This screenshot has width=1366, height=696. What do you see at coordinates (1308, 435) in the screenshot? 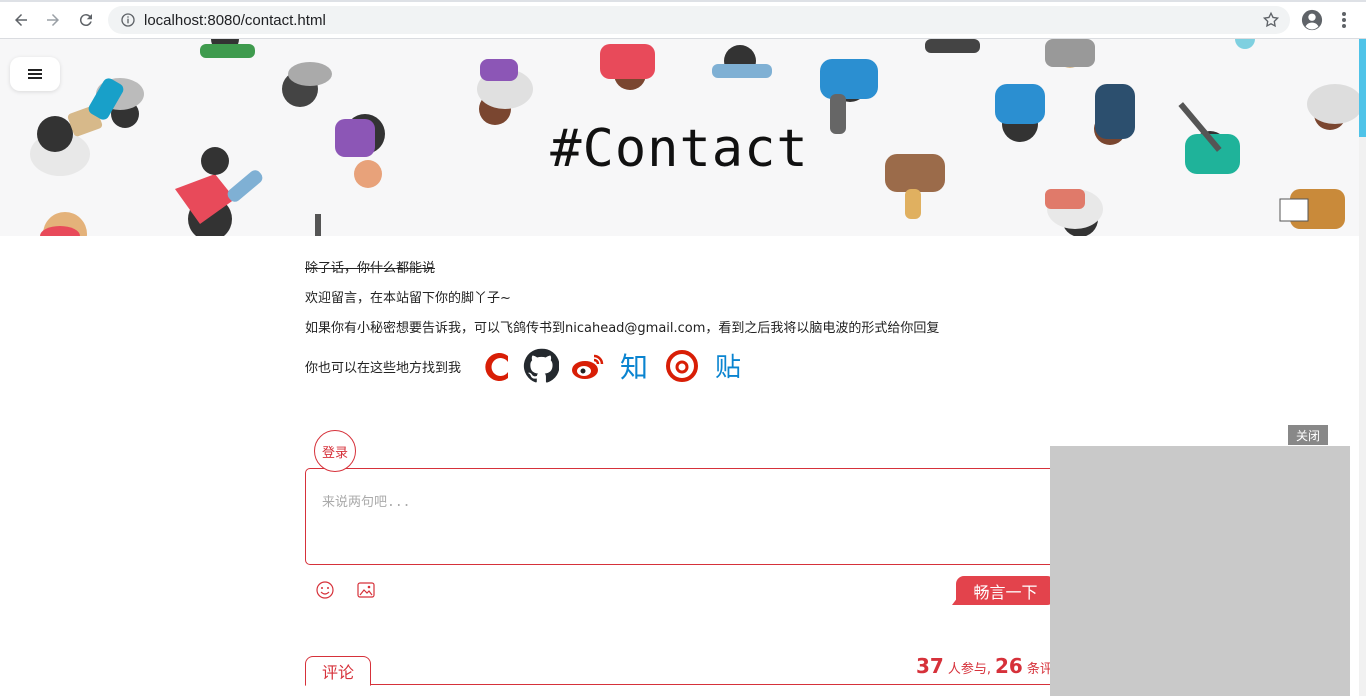
I see `ad-close-button: 关闭` at bounding box center [1308, 435].